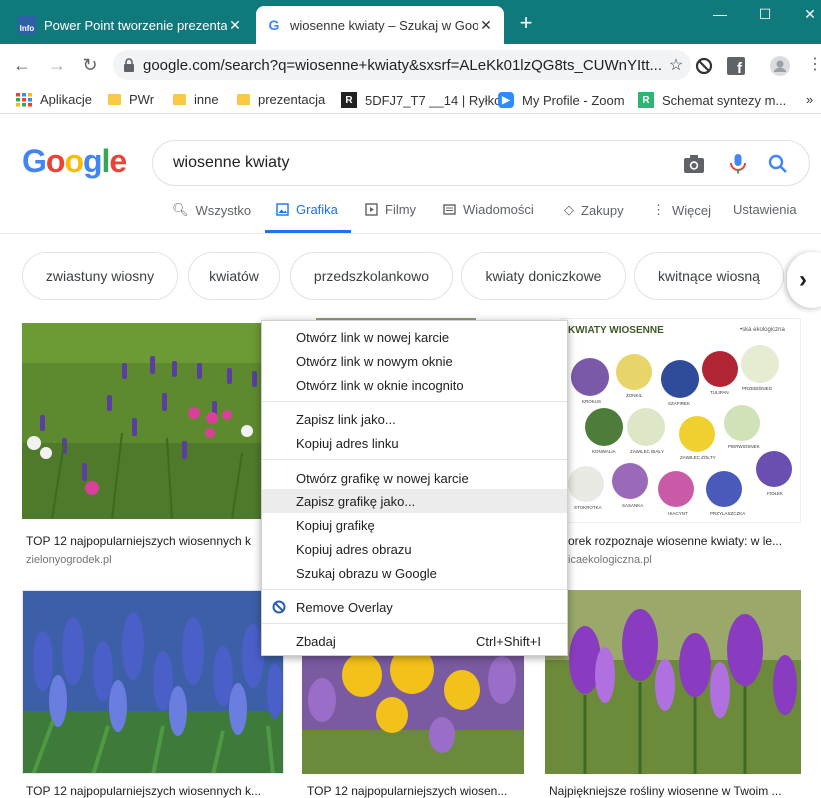 This screenshot has width=821, height=798. Describe the element at coordinates (632, 505) in the screenshot. I see `svg-text: SASANKA` at that location.